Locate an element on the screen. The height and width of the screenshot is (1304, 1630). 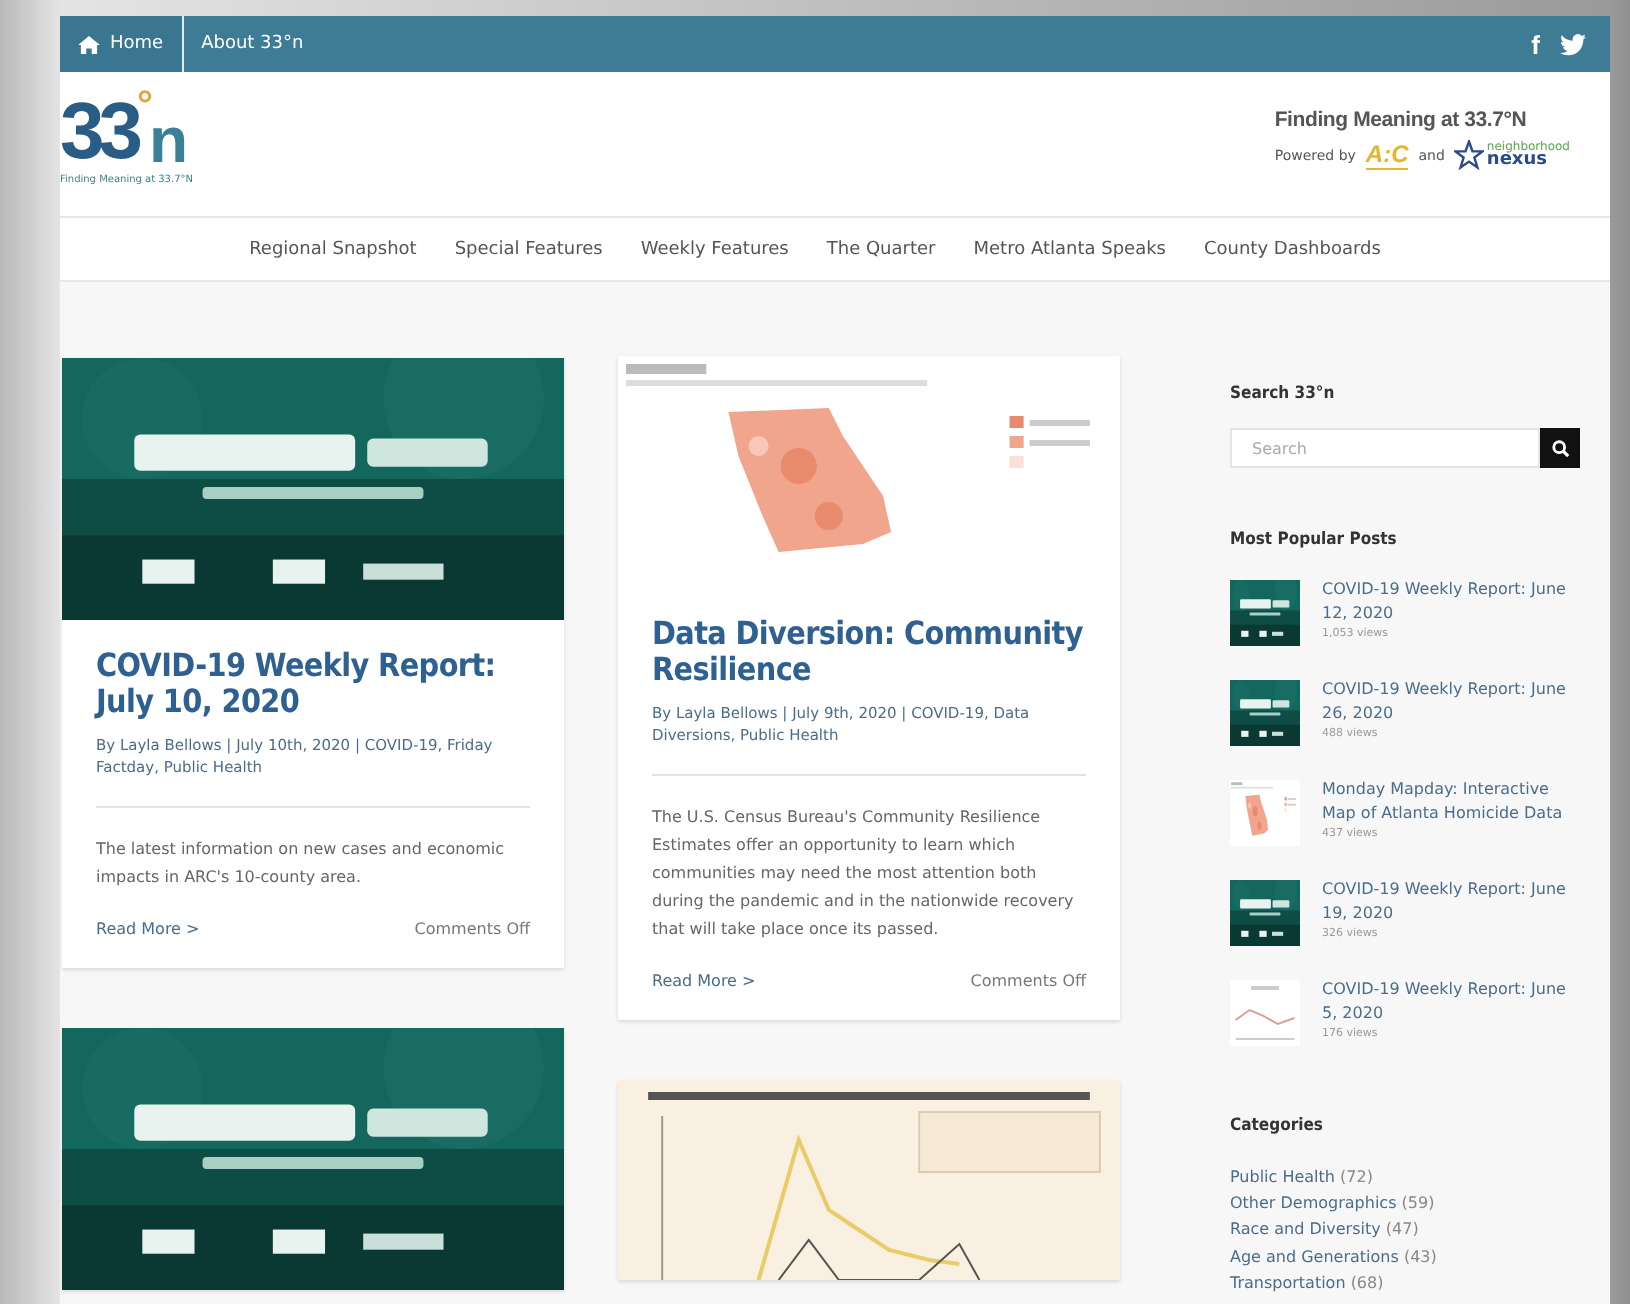
category-link: Other Demographics is located at coordinates (1313, 1203).